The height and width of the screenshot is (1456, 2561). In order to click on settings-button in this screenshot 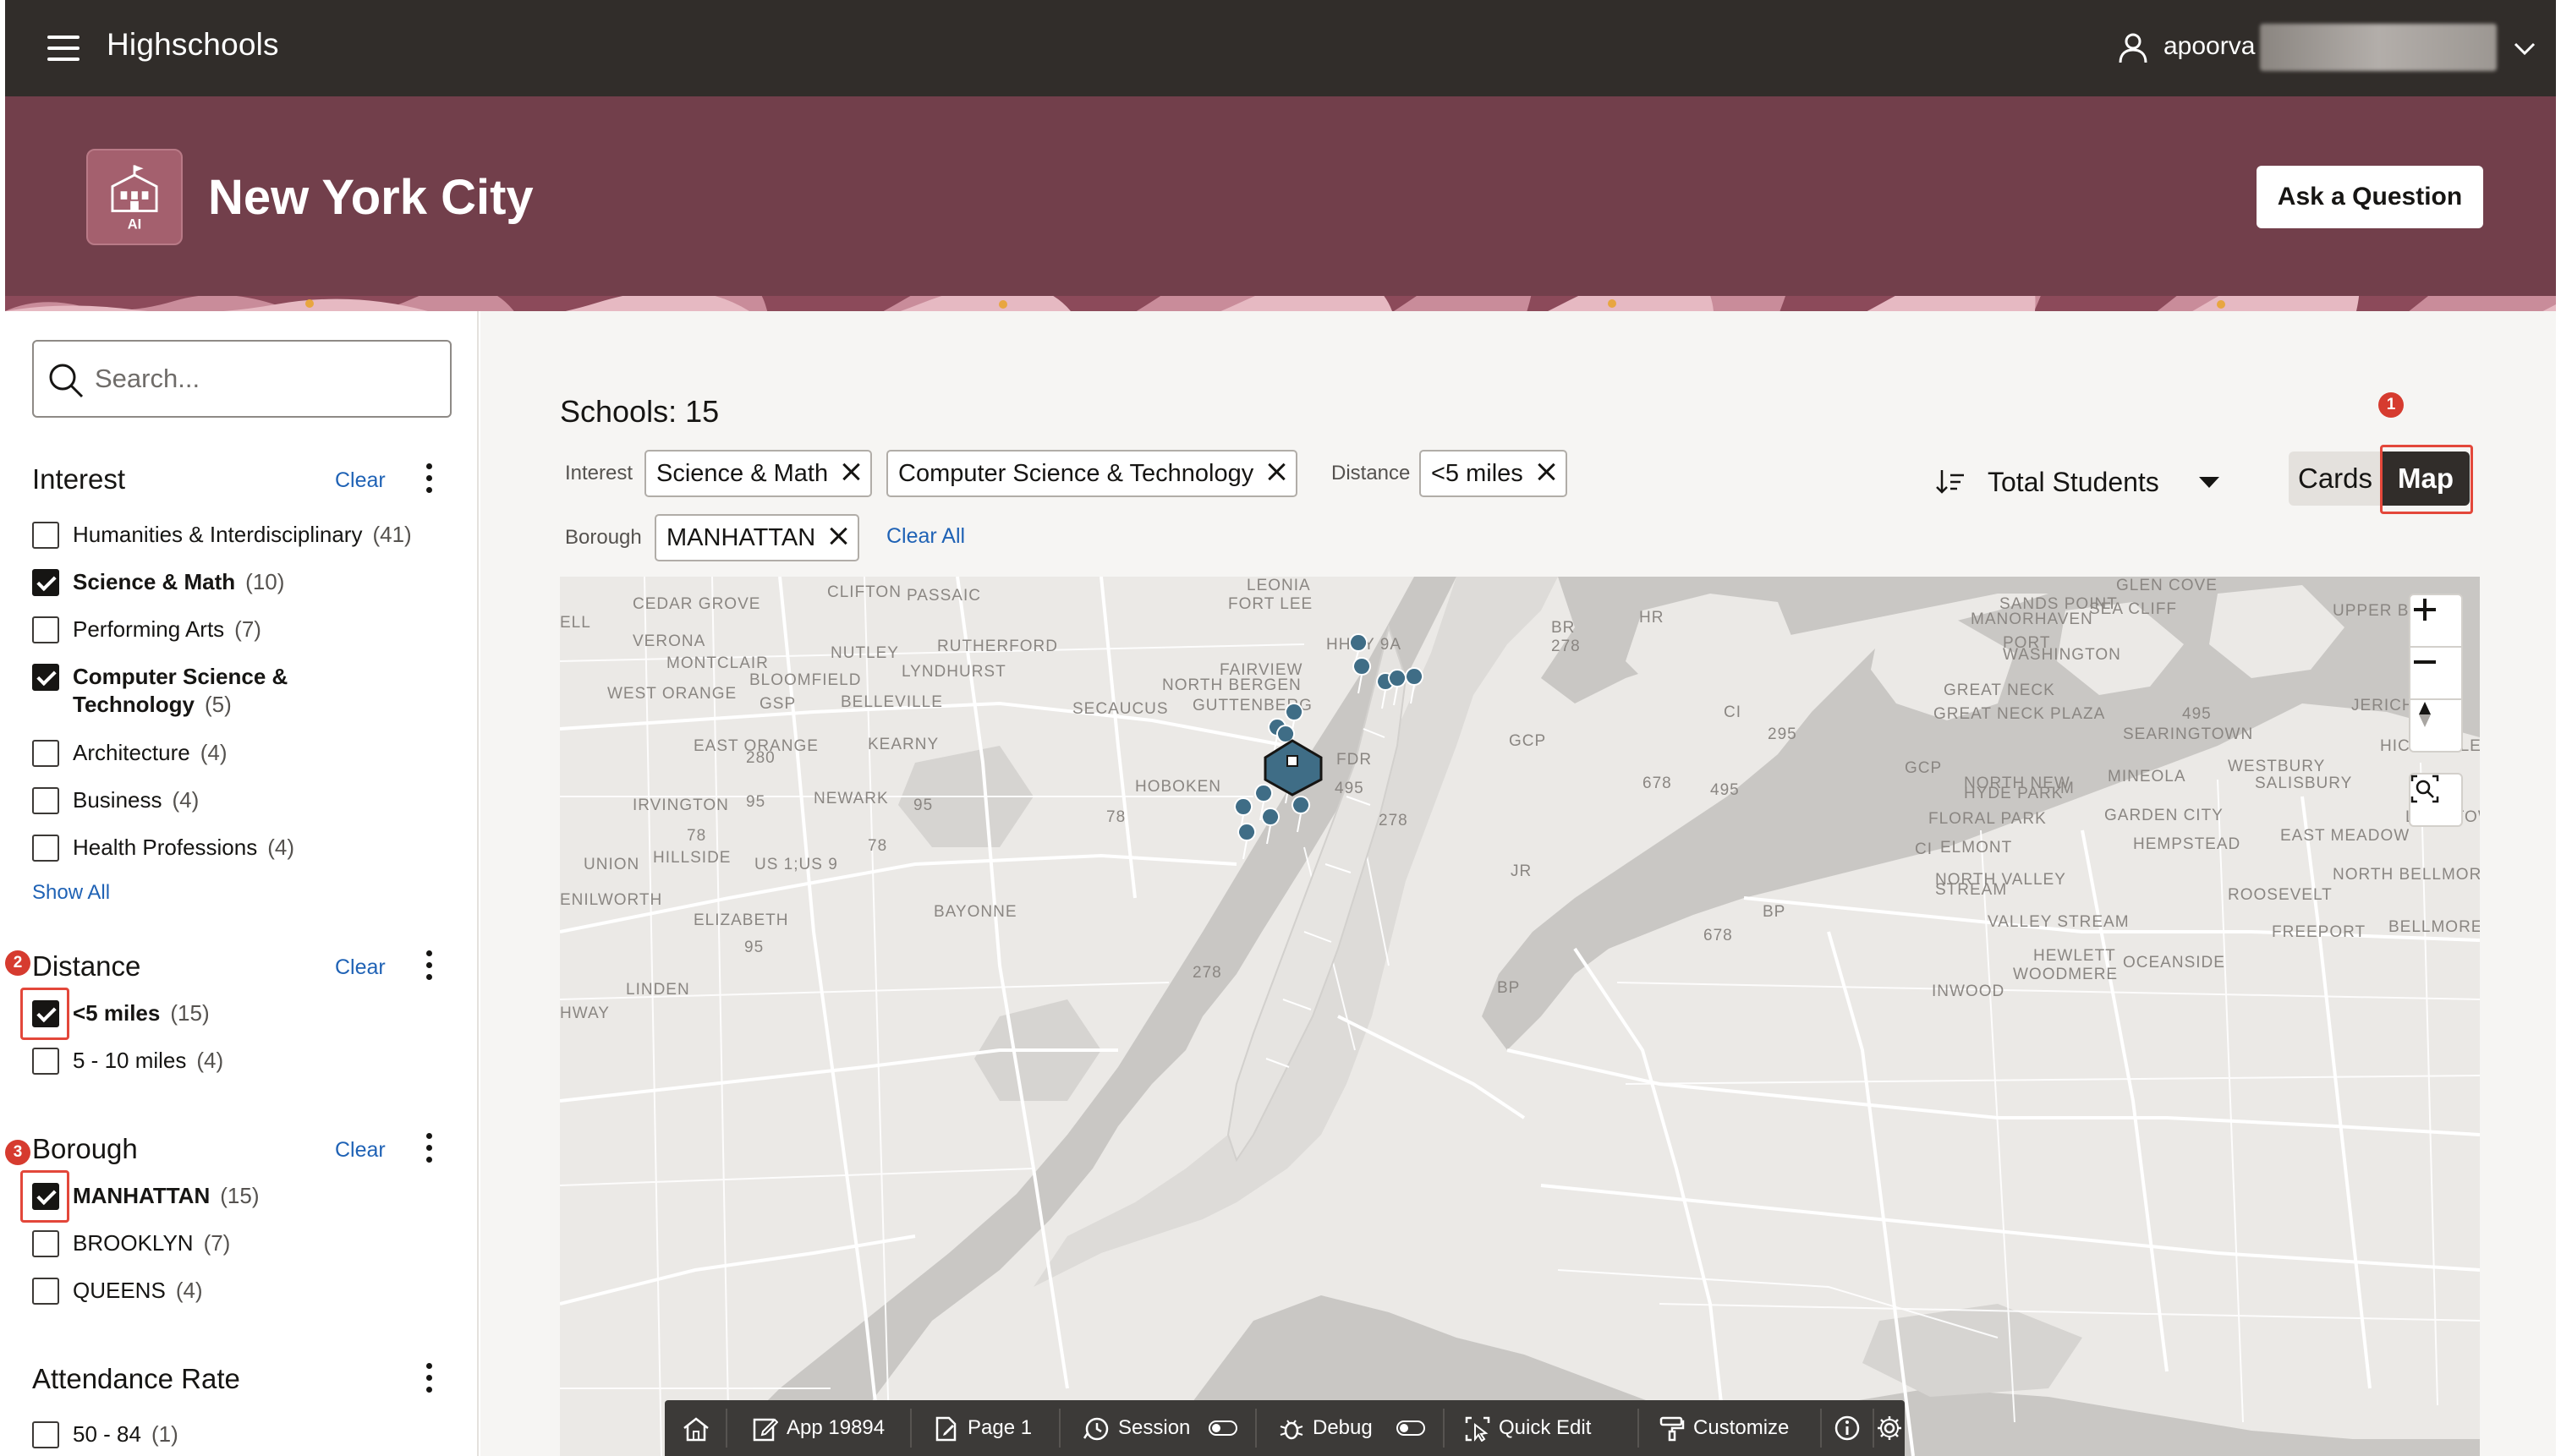, I will do `click(1890, 1428)`.